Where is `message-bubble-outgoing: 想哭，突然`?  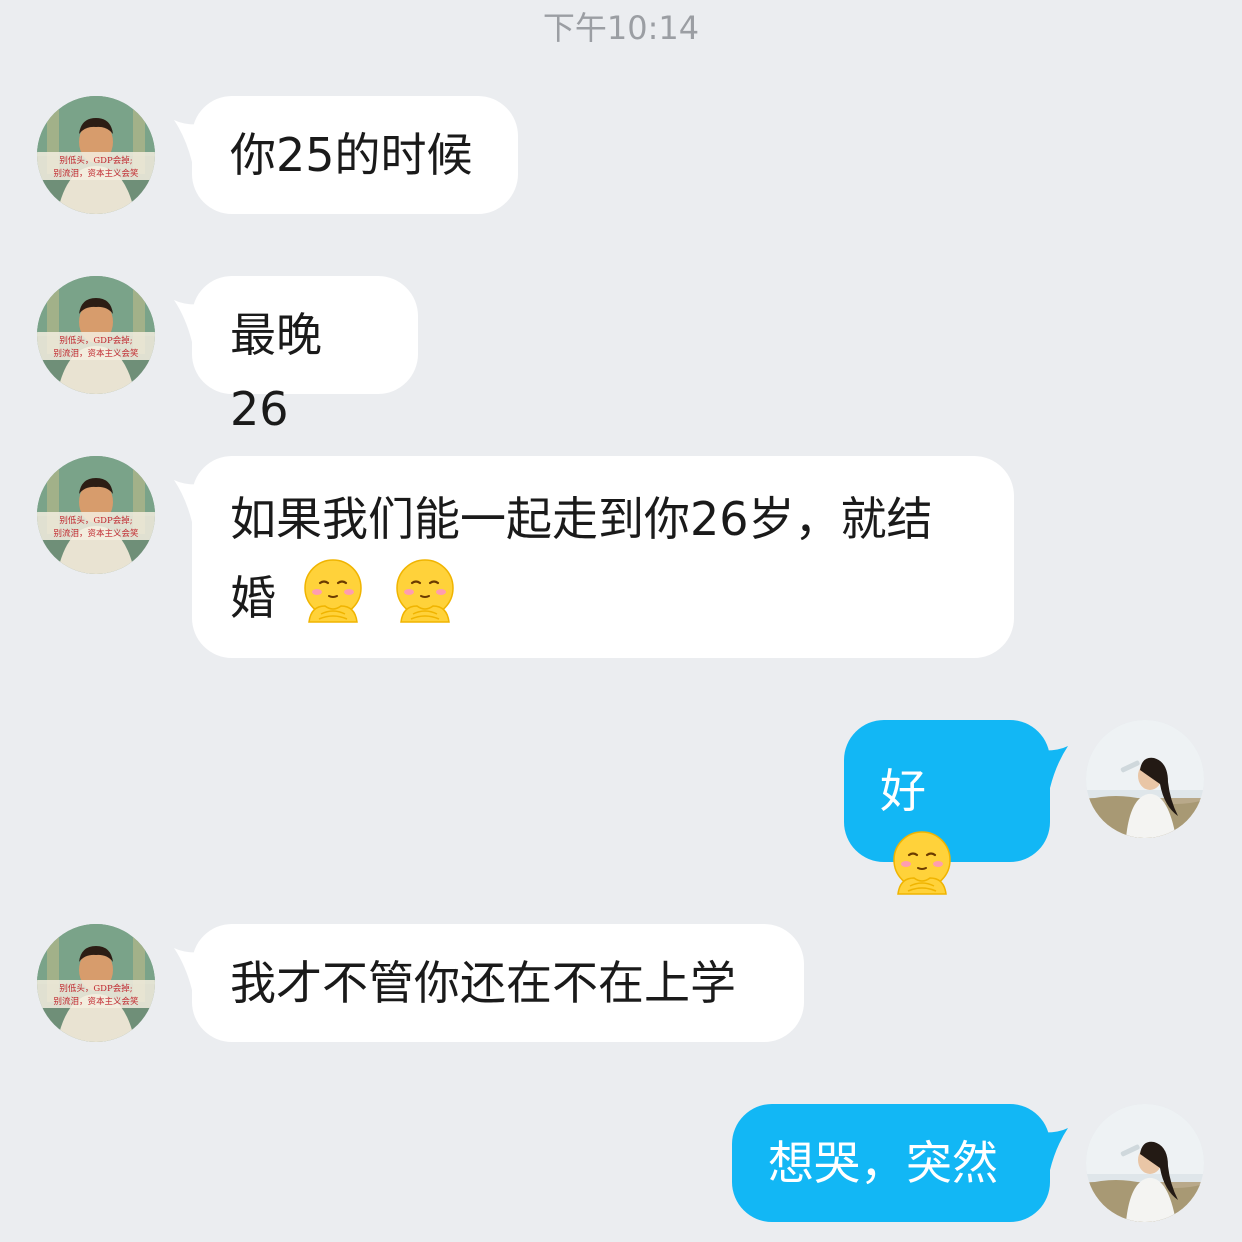
message-bubble-outgoing: 想哭，突然 is located at coordinates (891, 1163).